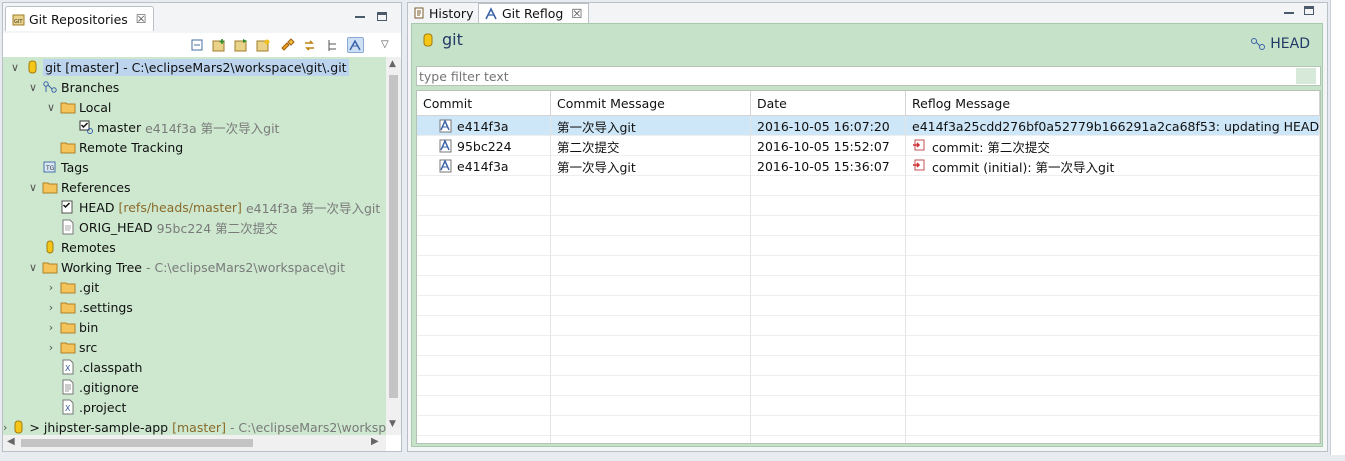 The image size is (1345, 461). I want to click on refresh-icon, so click(309, 45).